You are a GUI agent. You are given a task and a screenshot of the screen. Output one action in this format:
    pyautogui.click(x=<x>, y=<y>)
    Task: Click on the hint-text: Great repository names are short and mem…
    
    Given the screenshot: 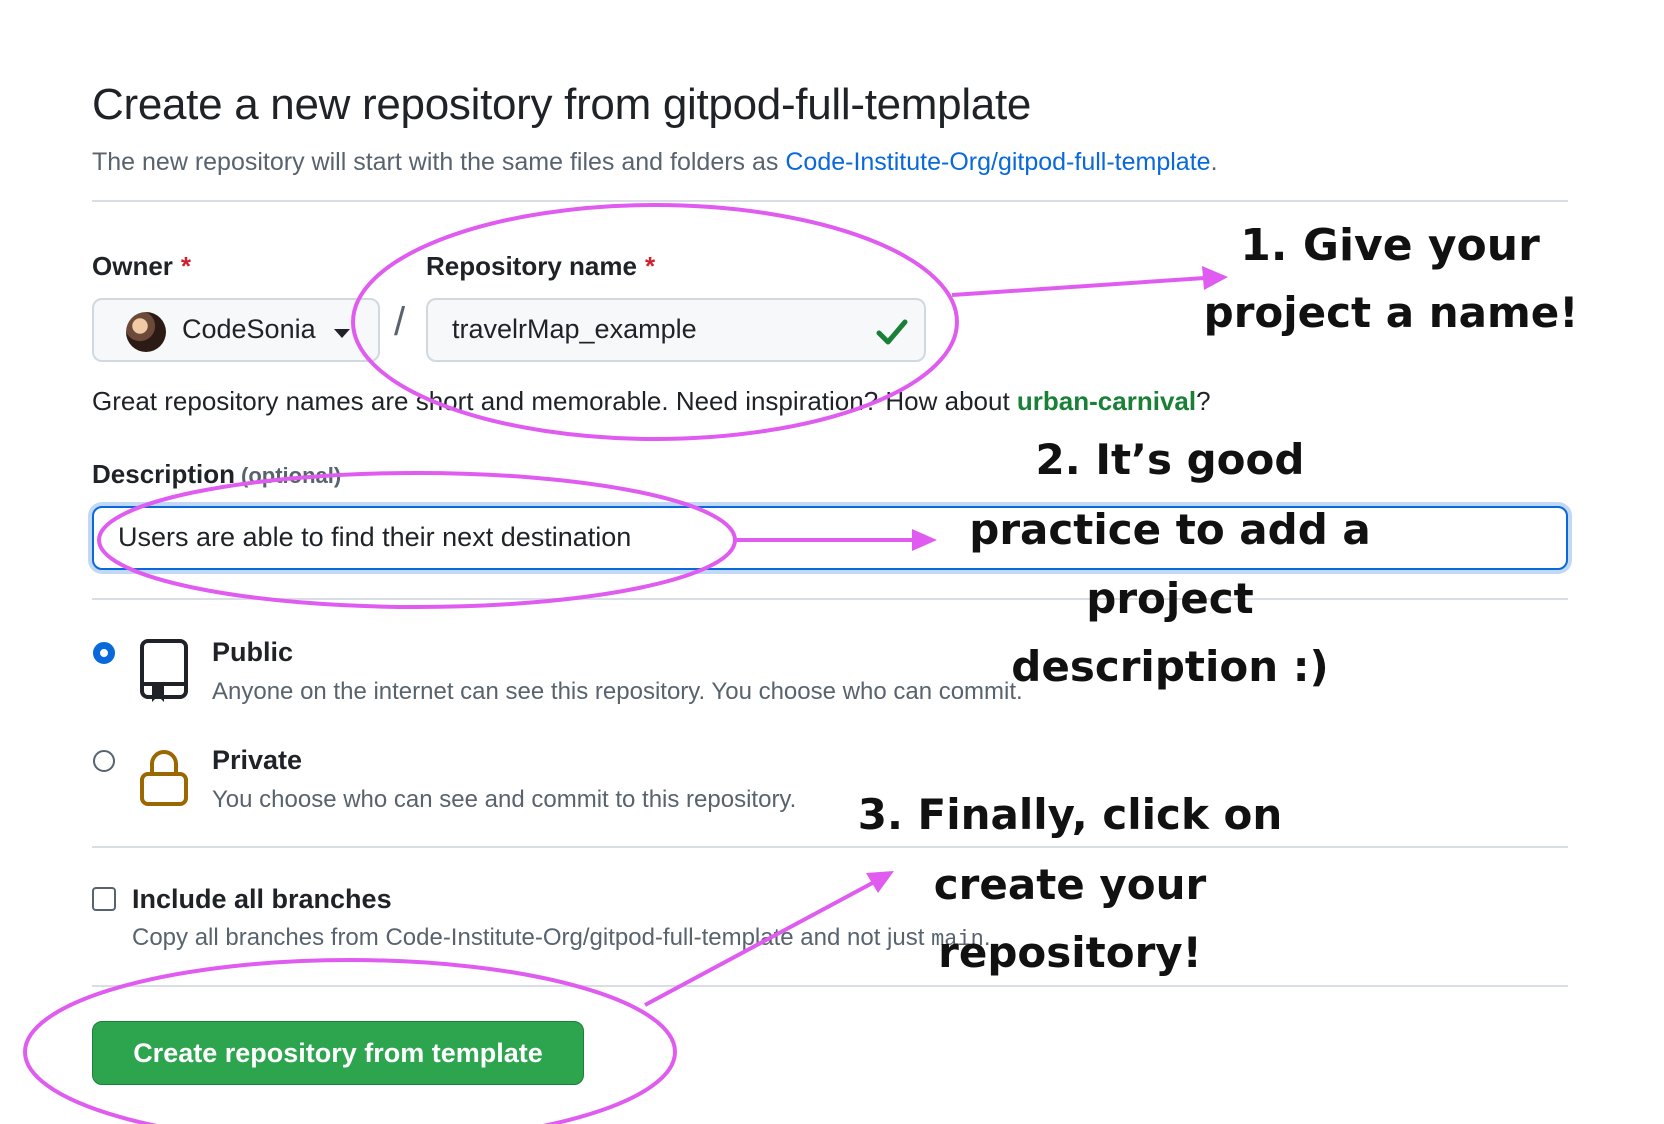 What is the action you would take?
    pyautogui.click(x=554, y=401)
    